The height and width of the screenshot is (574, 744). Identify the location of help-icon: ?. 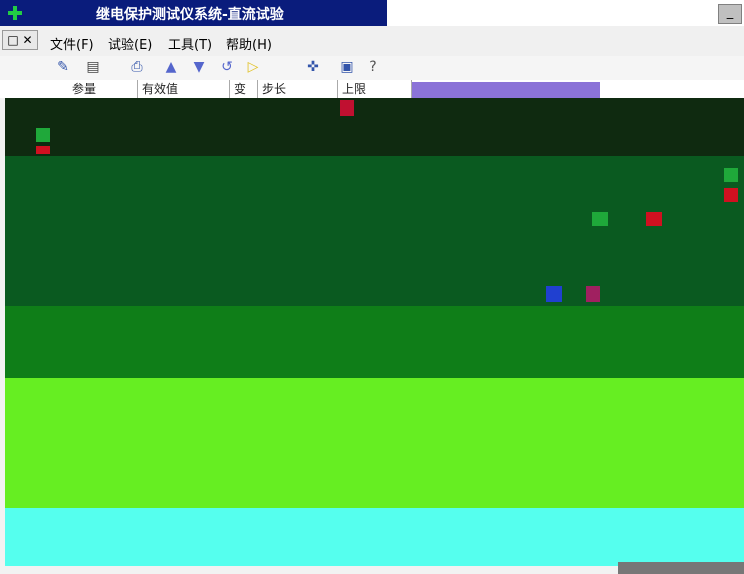
(373, 67).